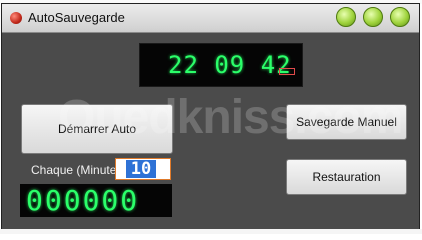 The width and height of the screenshot is (422, 240). What do you see at coordinates (210, 18) in the screenshot?
I see `title-bar: AutoSauvegarde` at bounding box center [210, 18].